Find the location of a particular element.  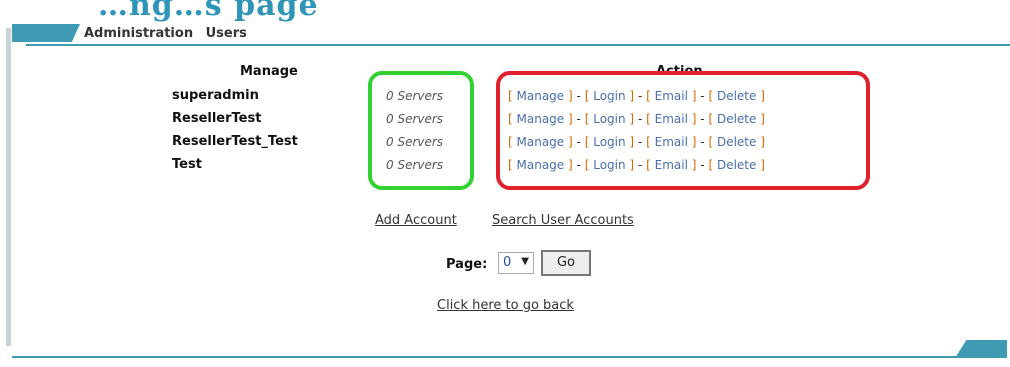

user-name: ResellerTest_Test is located at coordinates (235, 141).